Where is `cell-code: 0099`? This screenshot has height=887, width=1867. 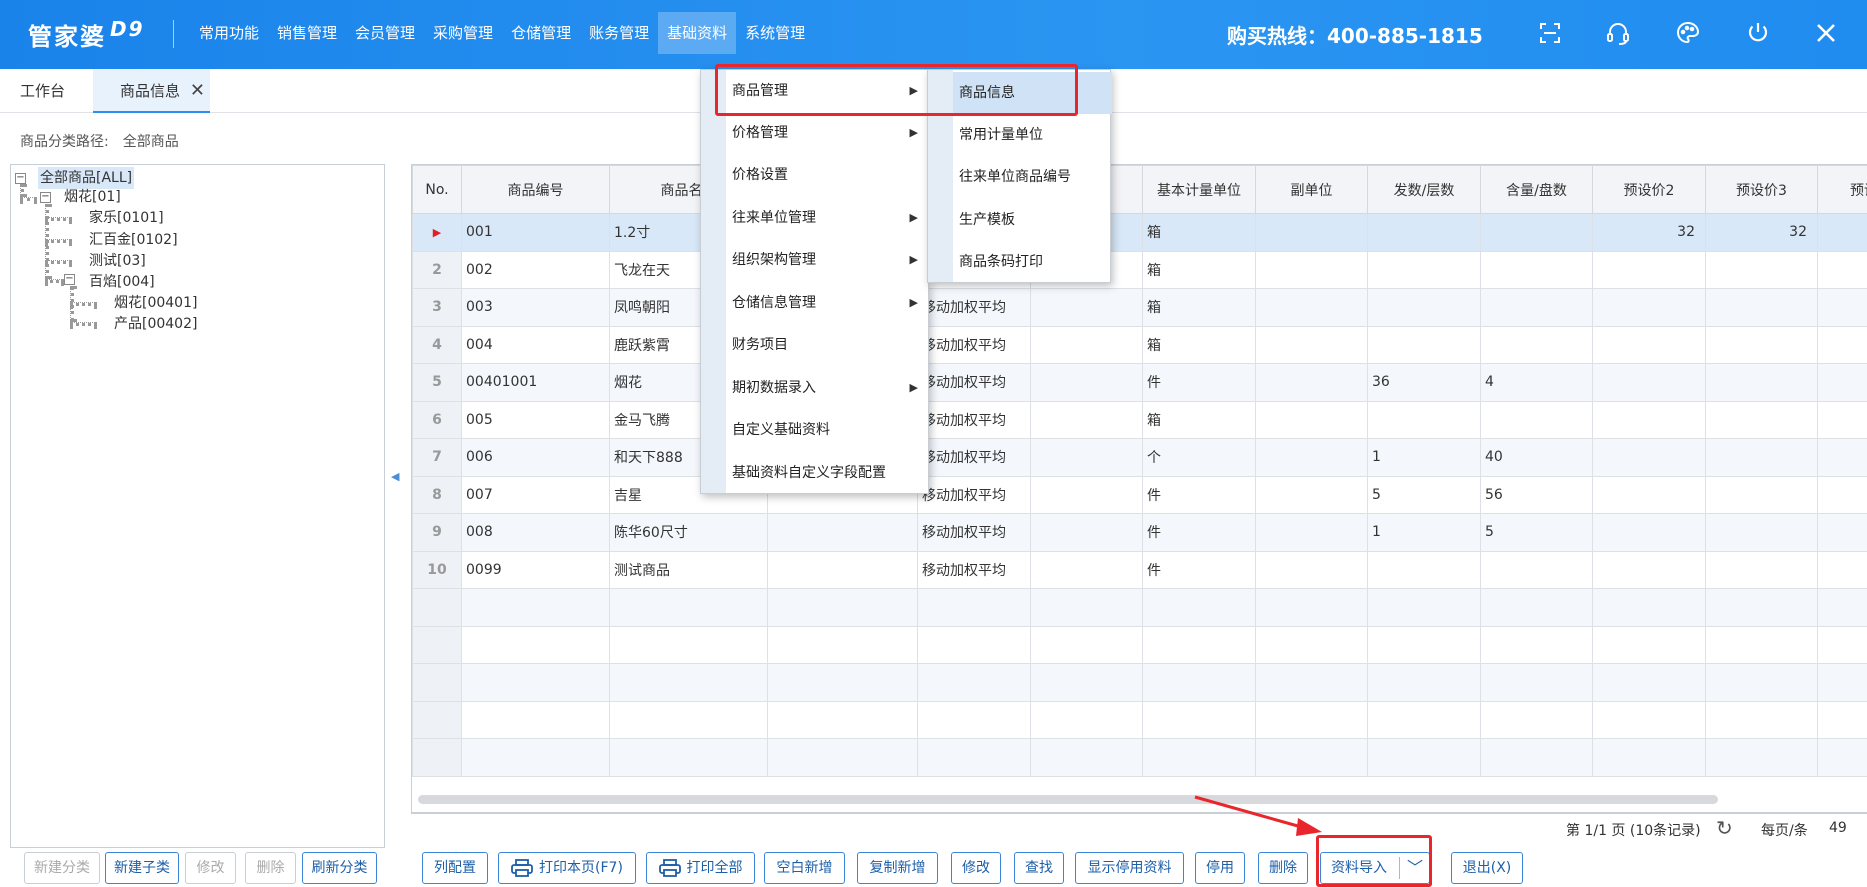
cell-code: 0099 is located at coordinates (535, 569).